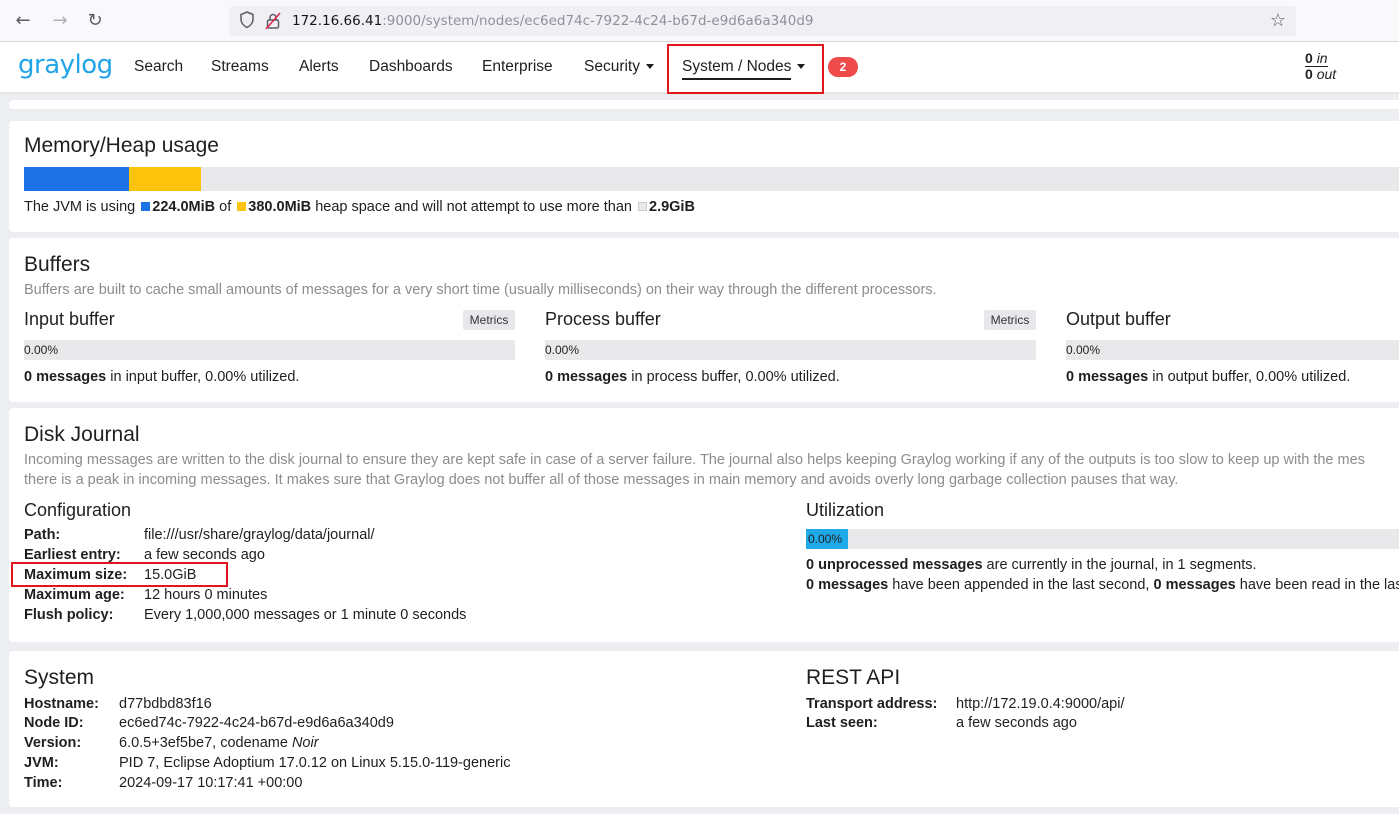 The height and width of the screenshot is (814, 1399). I want to click on read-text: have been read in the las, so click(1319, 585).